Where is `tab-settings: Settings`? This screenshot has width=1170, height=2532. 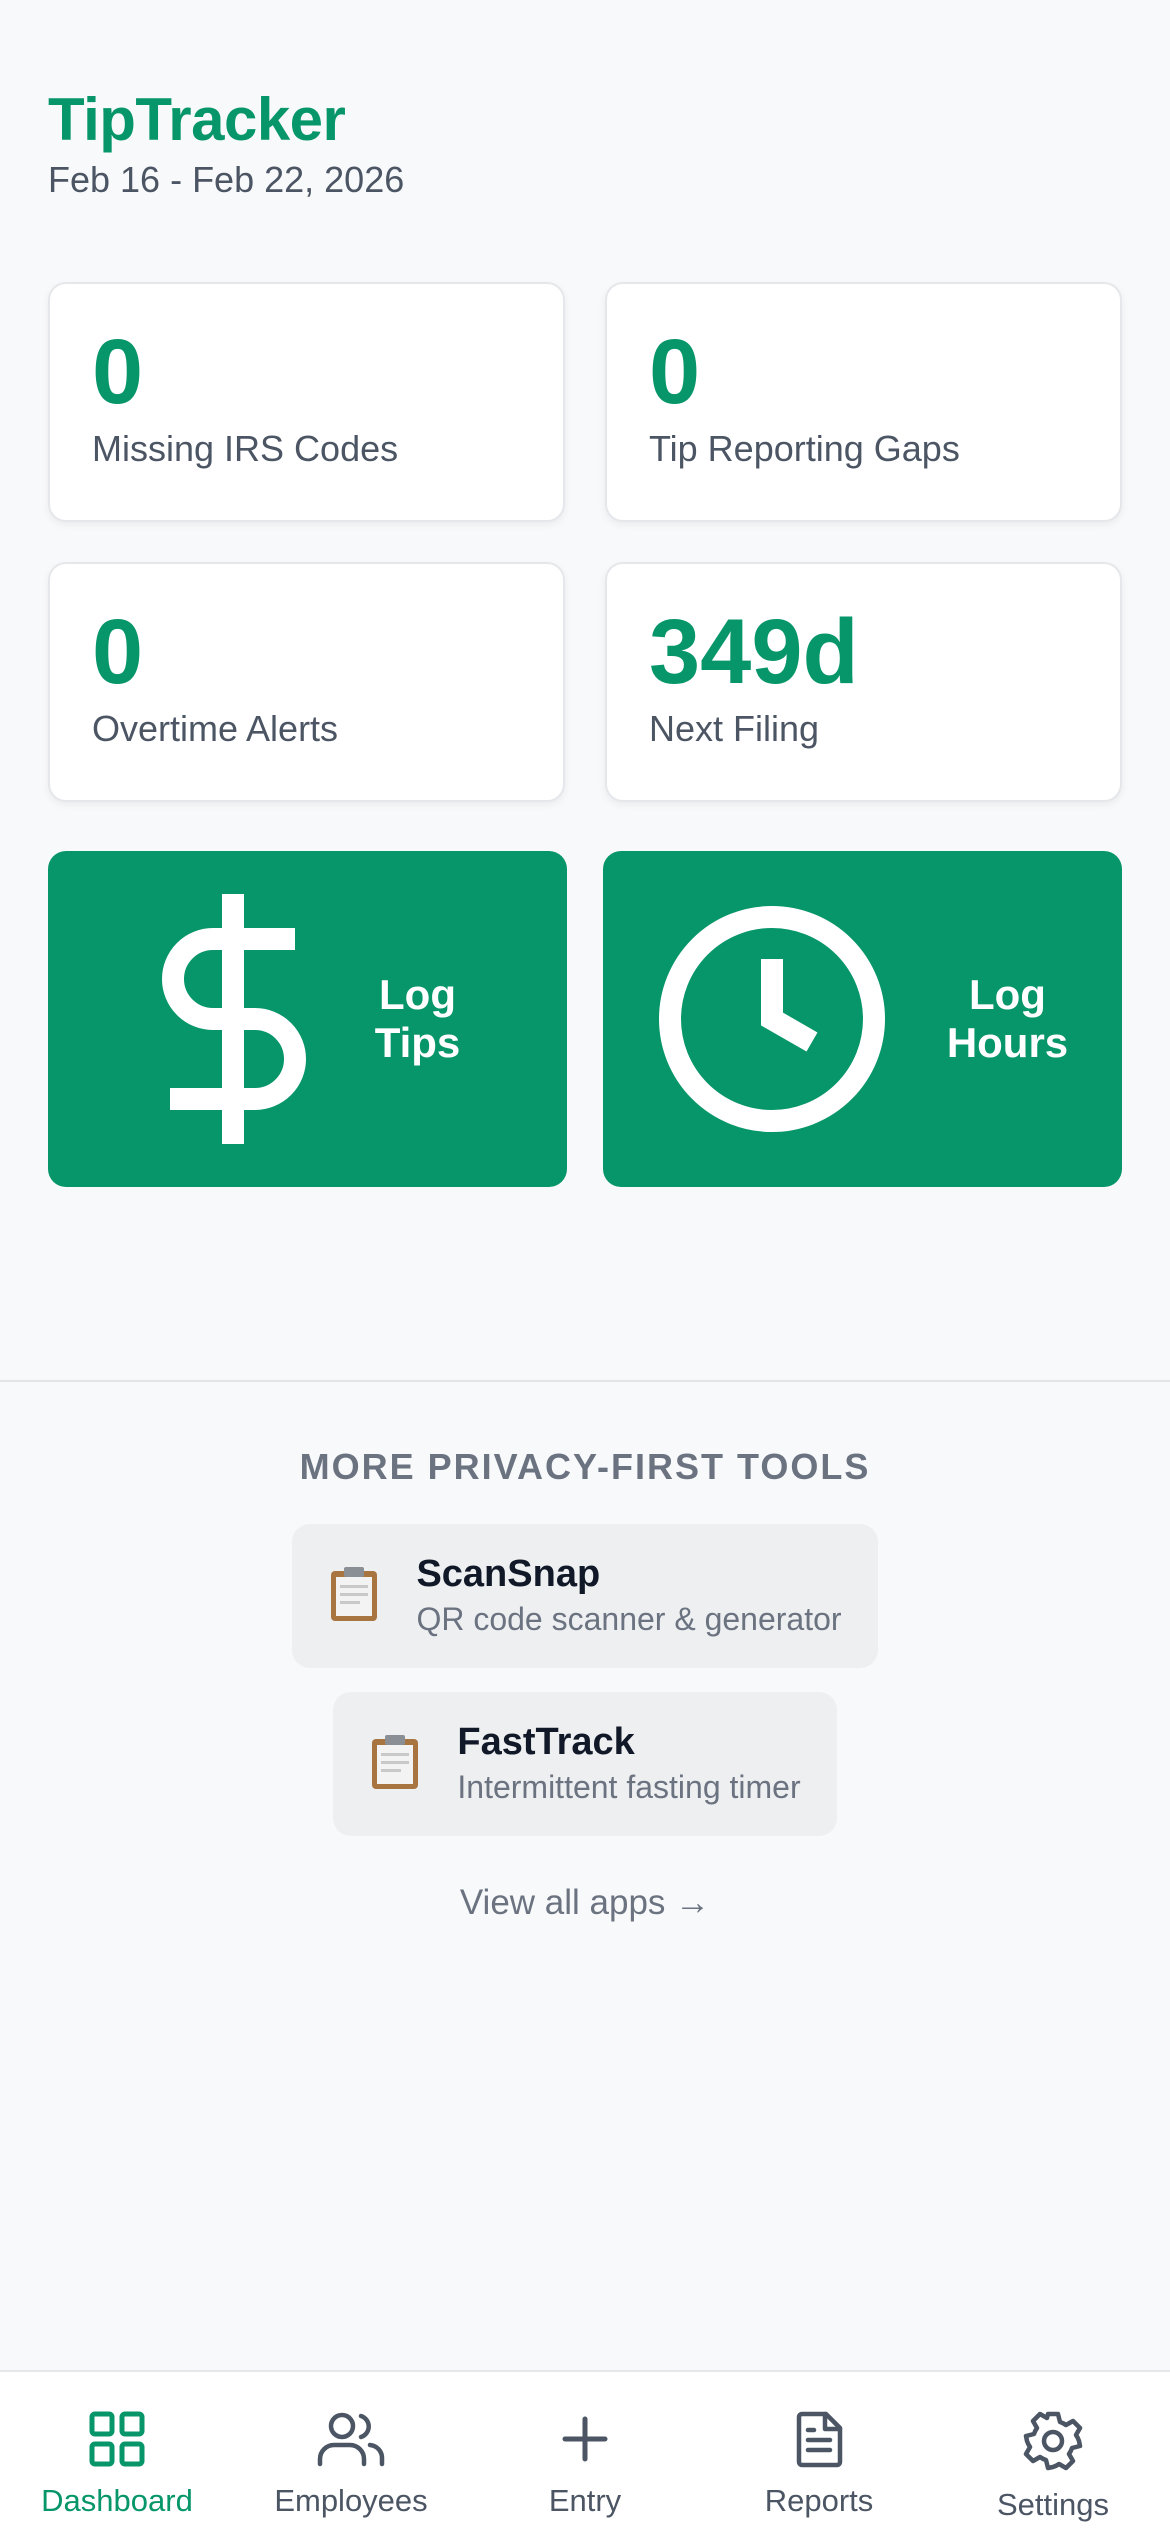
tab-settings: Settings is located at coordinates (1053, 2452).